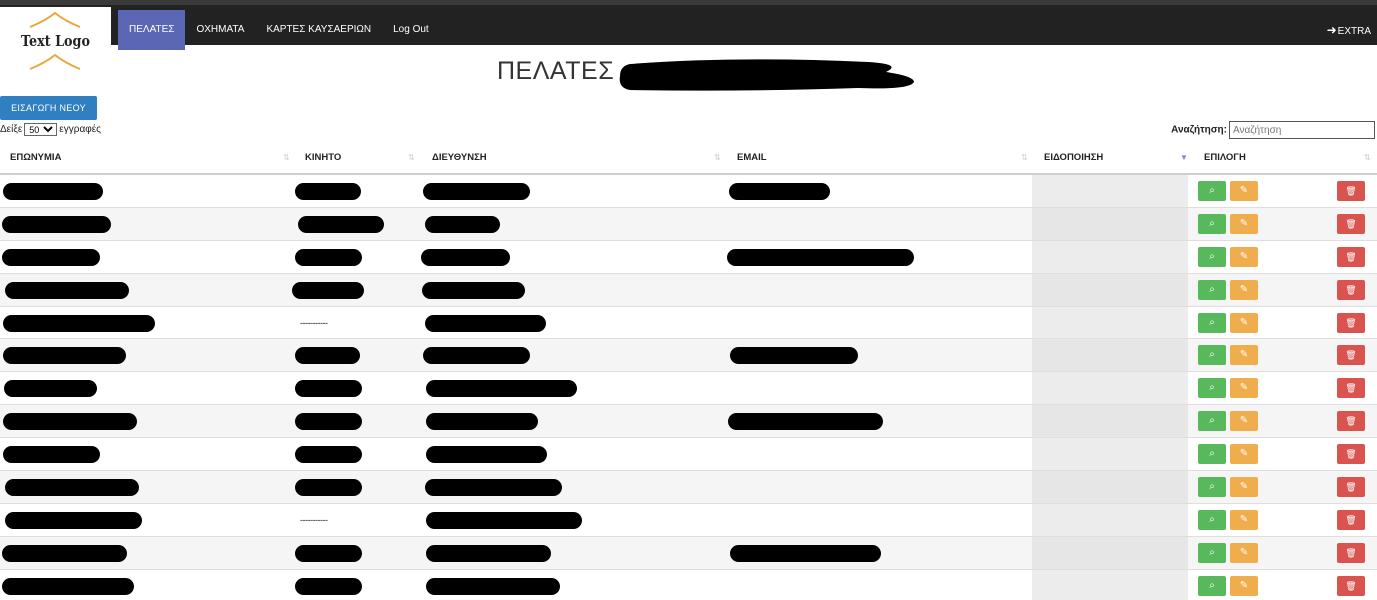 This screenshot has height=600, width=1377. I want to click on col-header-notification: ΕΙΔΟΠΟΙΗΣΗ, so click(1073, 158).